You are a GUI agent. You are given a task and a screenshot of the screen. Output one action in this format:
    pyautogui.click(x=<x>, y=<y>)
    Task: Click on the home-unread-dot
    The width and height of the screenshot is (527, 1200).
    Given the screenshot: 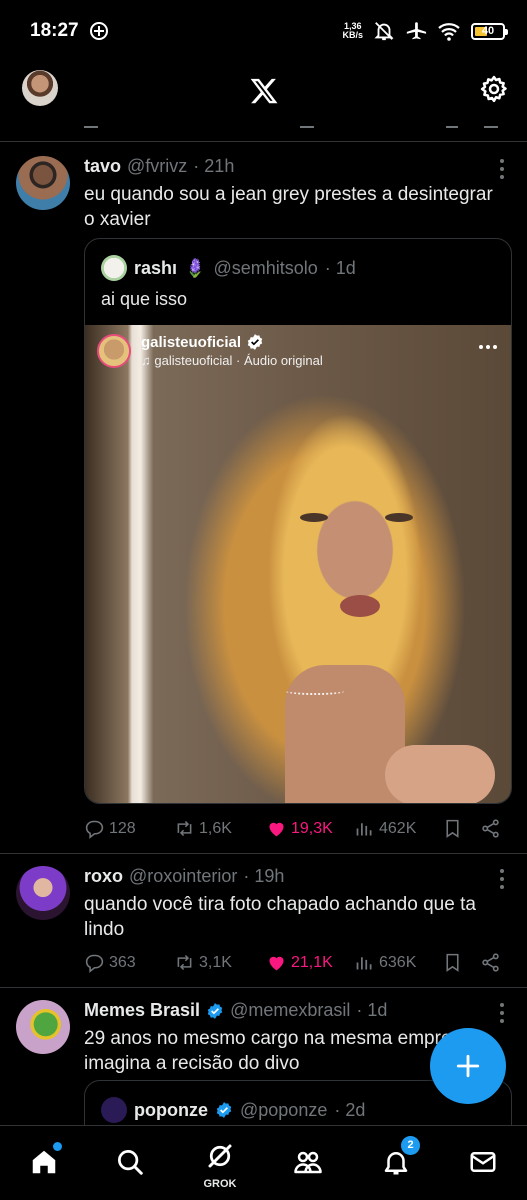 What is the action you would take?
    pyautogui.click(x=57, y=1146)
    